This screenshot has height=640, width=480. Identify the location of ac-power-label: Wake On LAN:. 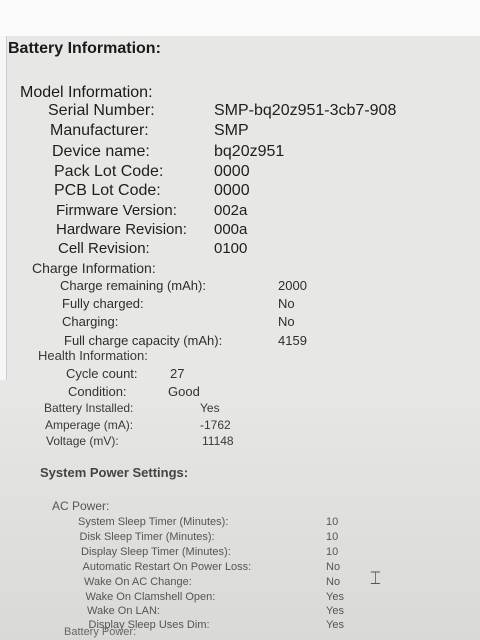
(123, 611).